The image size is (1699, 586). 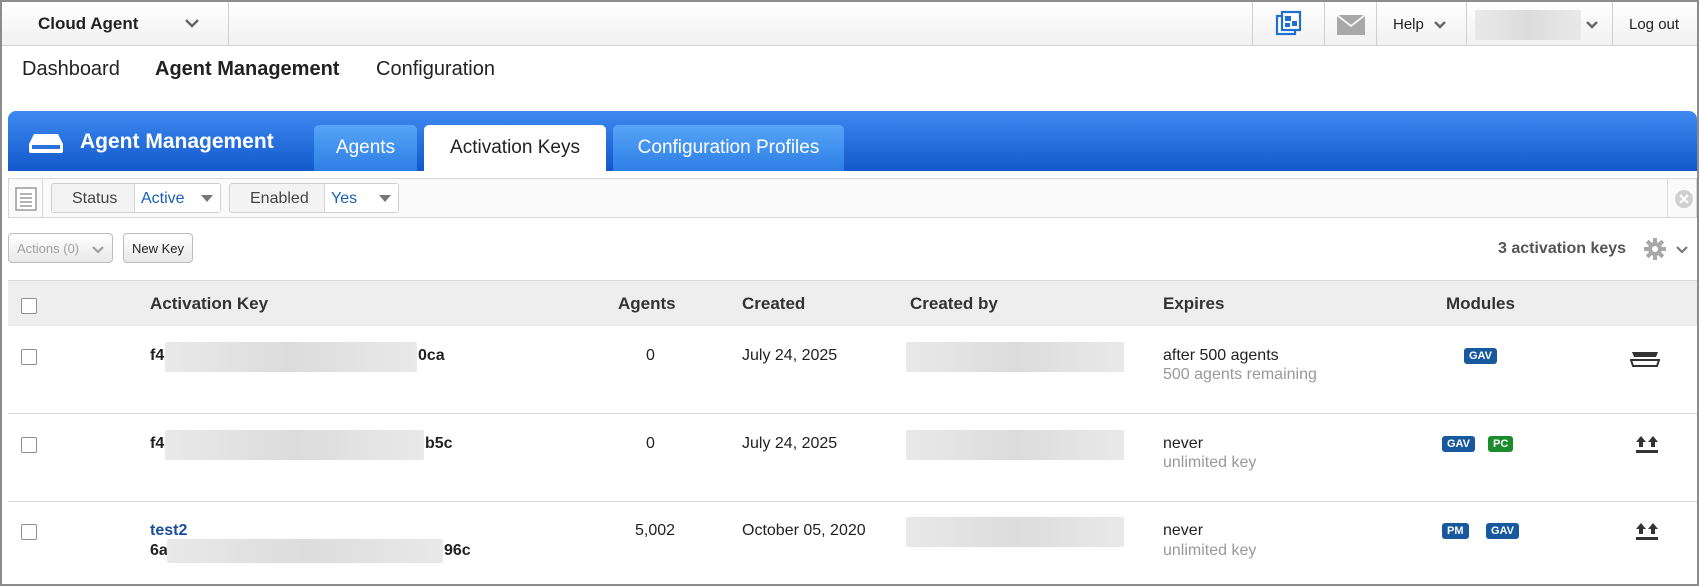 What do you see at coordinates (365, 148) in the screenshot?
I see `tab-agents: Agents` at bounding box center [365, 148].